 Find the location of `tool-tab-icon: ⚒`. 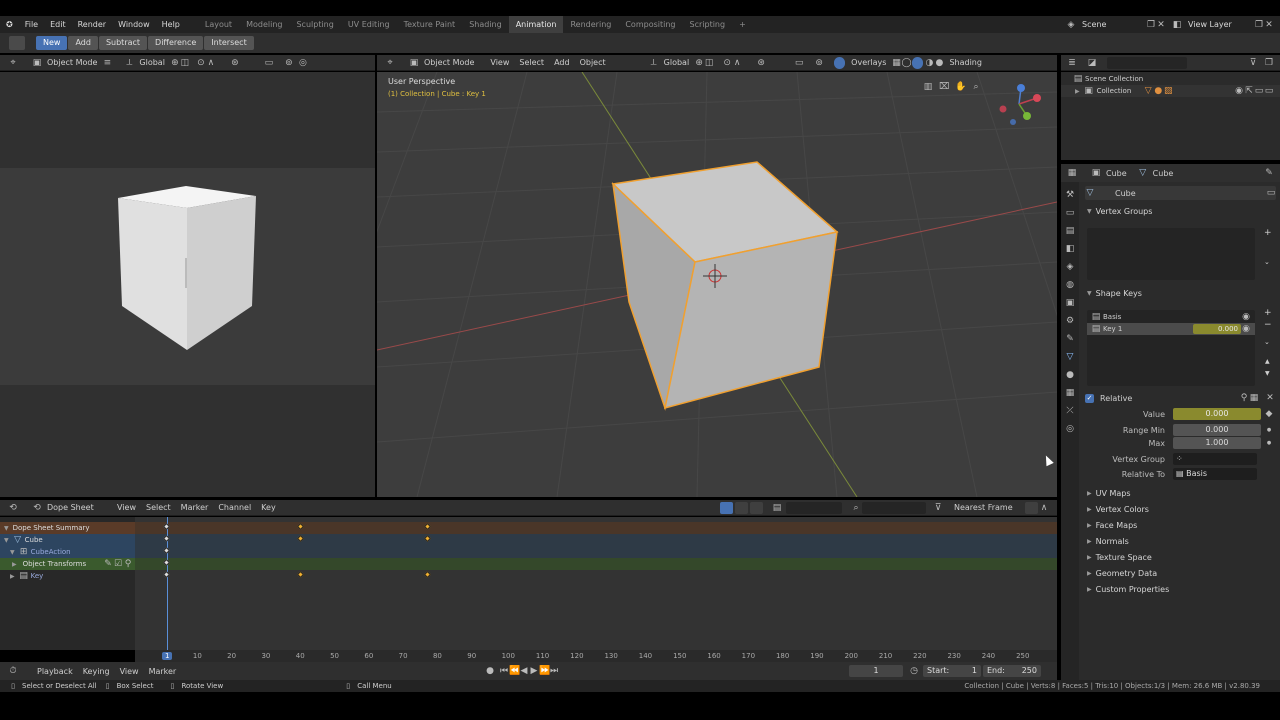

tool-tab-icon: ⚒ is located at coordinates (1070, 195).